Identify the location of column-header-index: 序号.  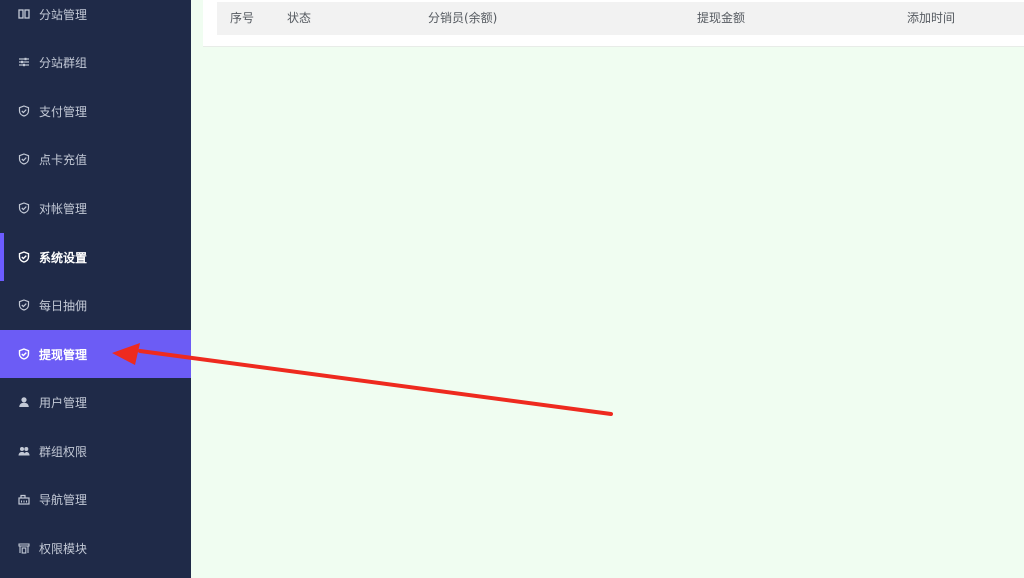
(242, 18).